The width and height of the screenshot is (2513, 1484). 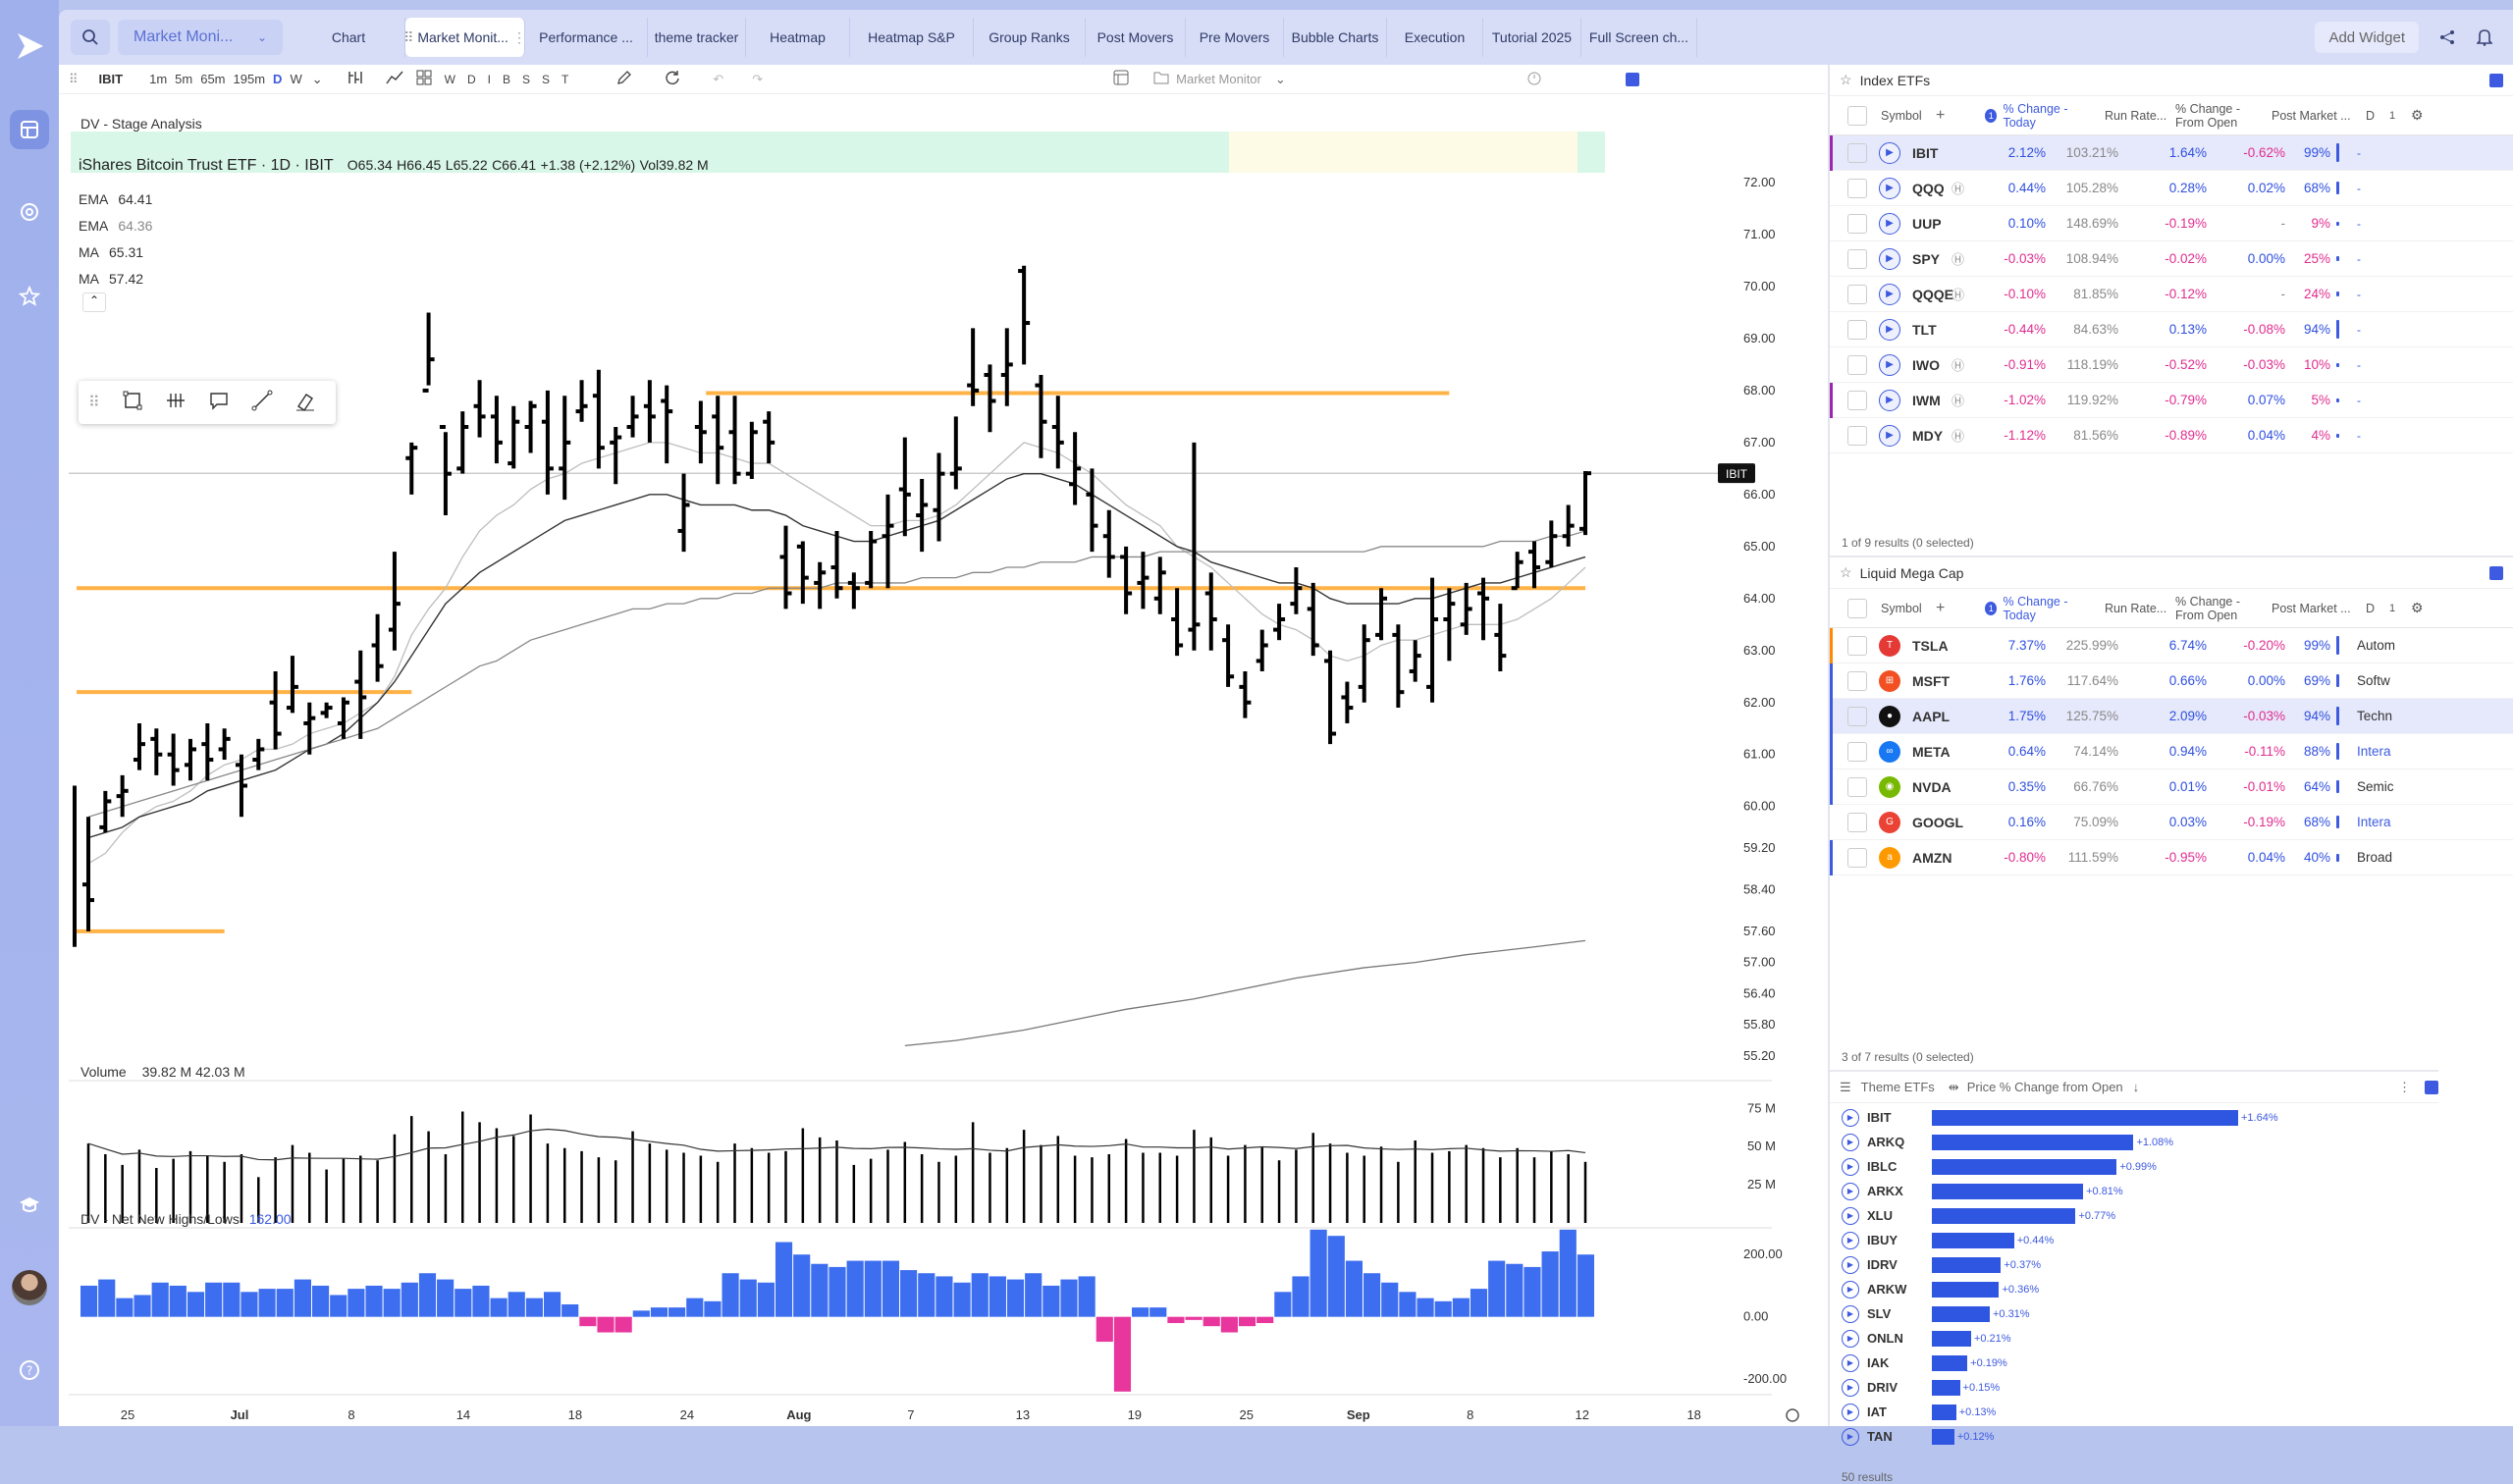 I want to click on tab-theme-tracker: theme tracker, so click(x=697, y=37).